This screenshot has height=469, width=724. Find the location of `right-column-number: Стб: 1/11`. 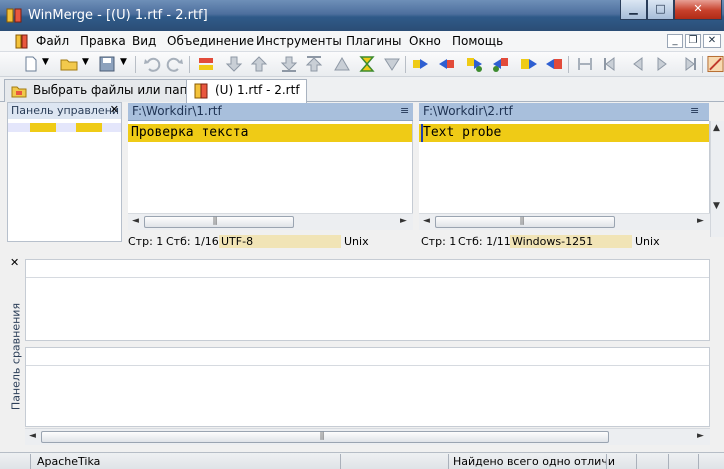

right-column-number: Стб: 1/11 is located at coordinates (484, 241).